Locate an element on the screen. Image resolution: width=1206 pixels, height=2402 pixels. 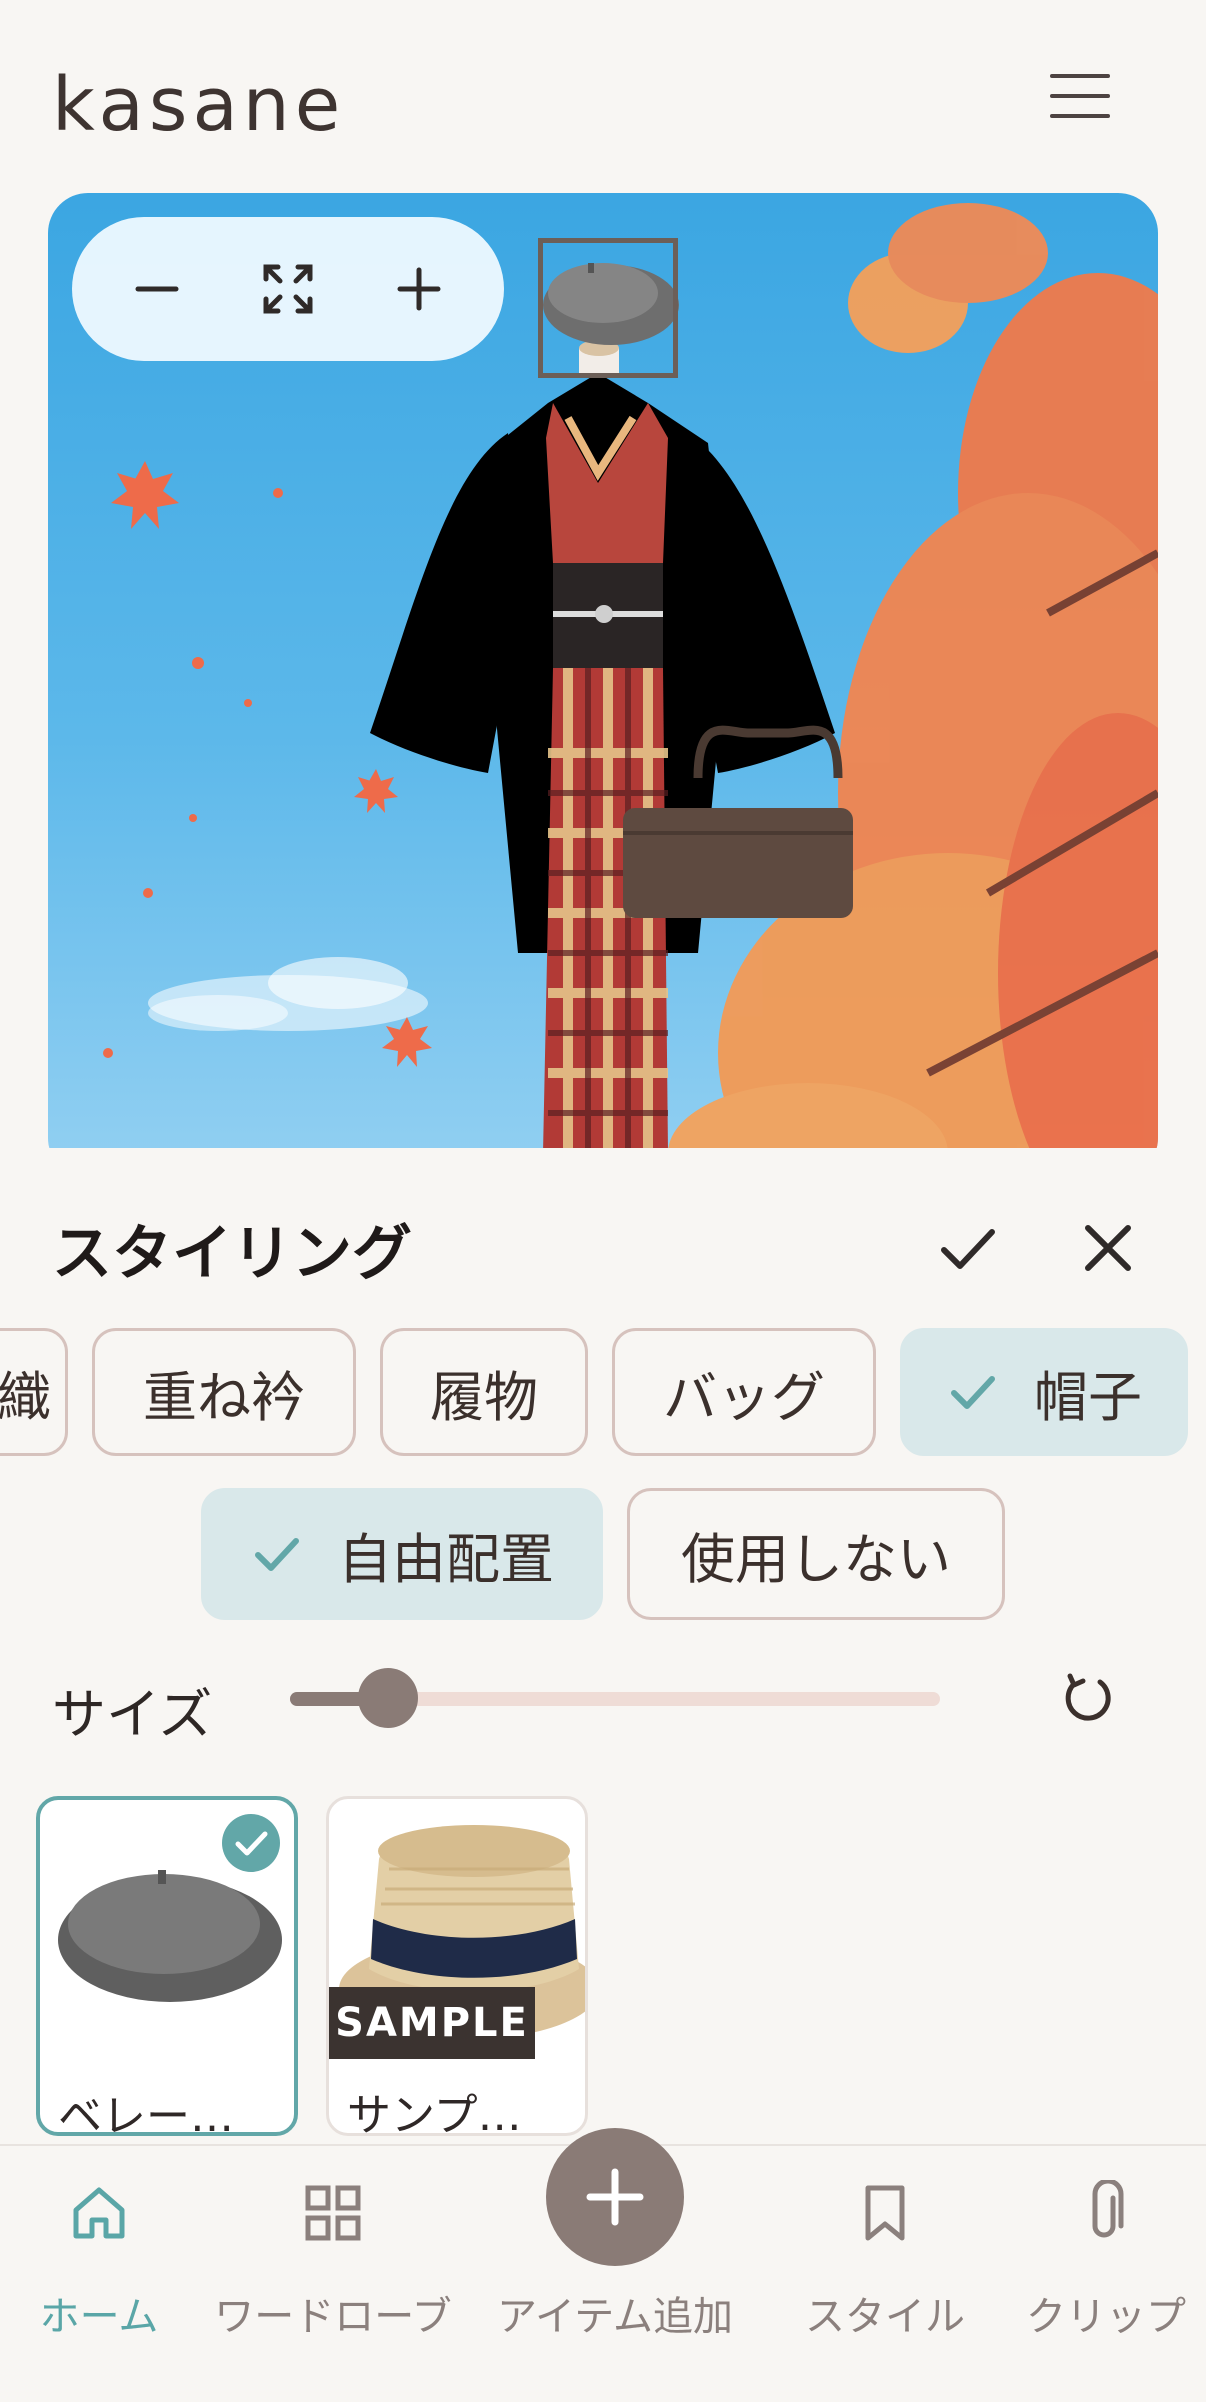
placement-chip-selected: 自由配置 is located at coordinates (402, 1554).